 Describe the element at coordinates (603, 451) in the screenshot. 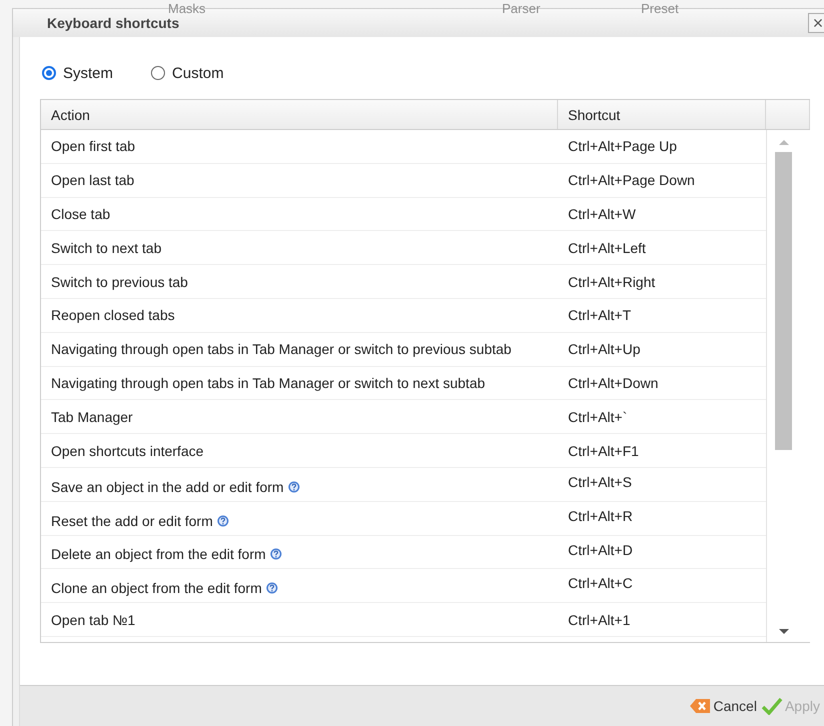

I see `table-cell-text: Ctrl+Alt+F1` at that location.